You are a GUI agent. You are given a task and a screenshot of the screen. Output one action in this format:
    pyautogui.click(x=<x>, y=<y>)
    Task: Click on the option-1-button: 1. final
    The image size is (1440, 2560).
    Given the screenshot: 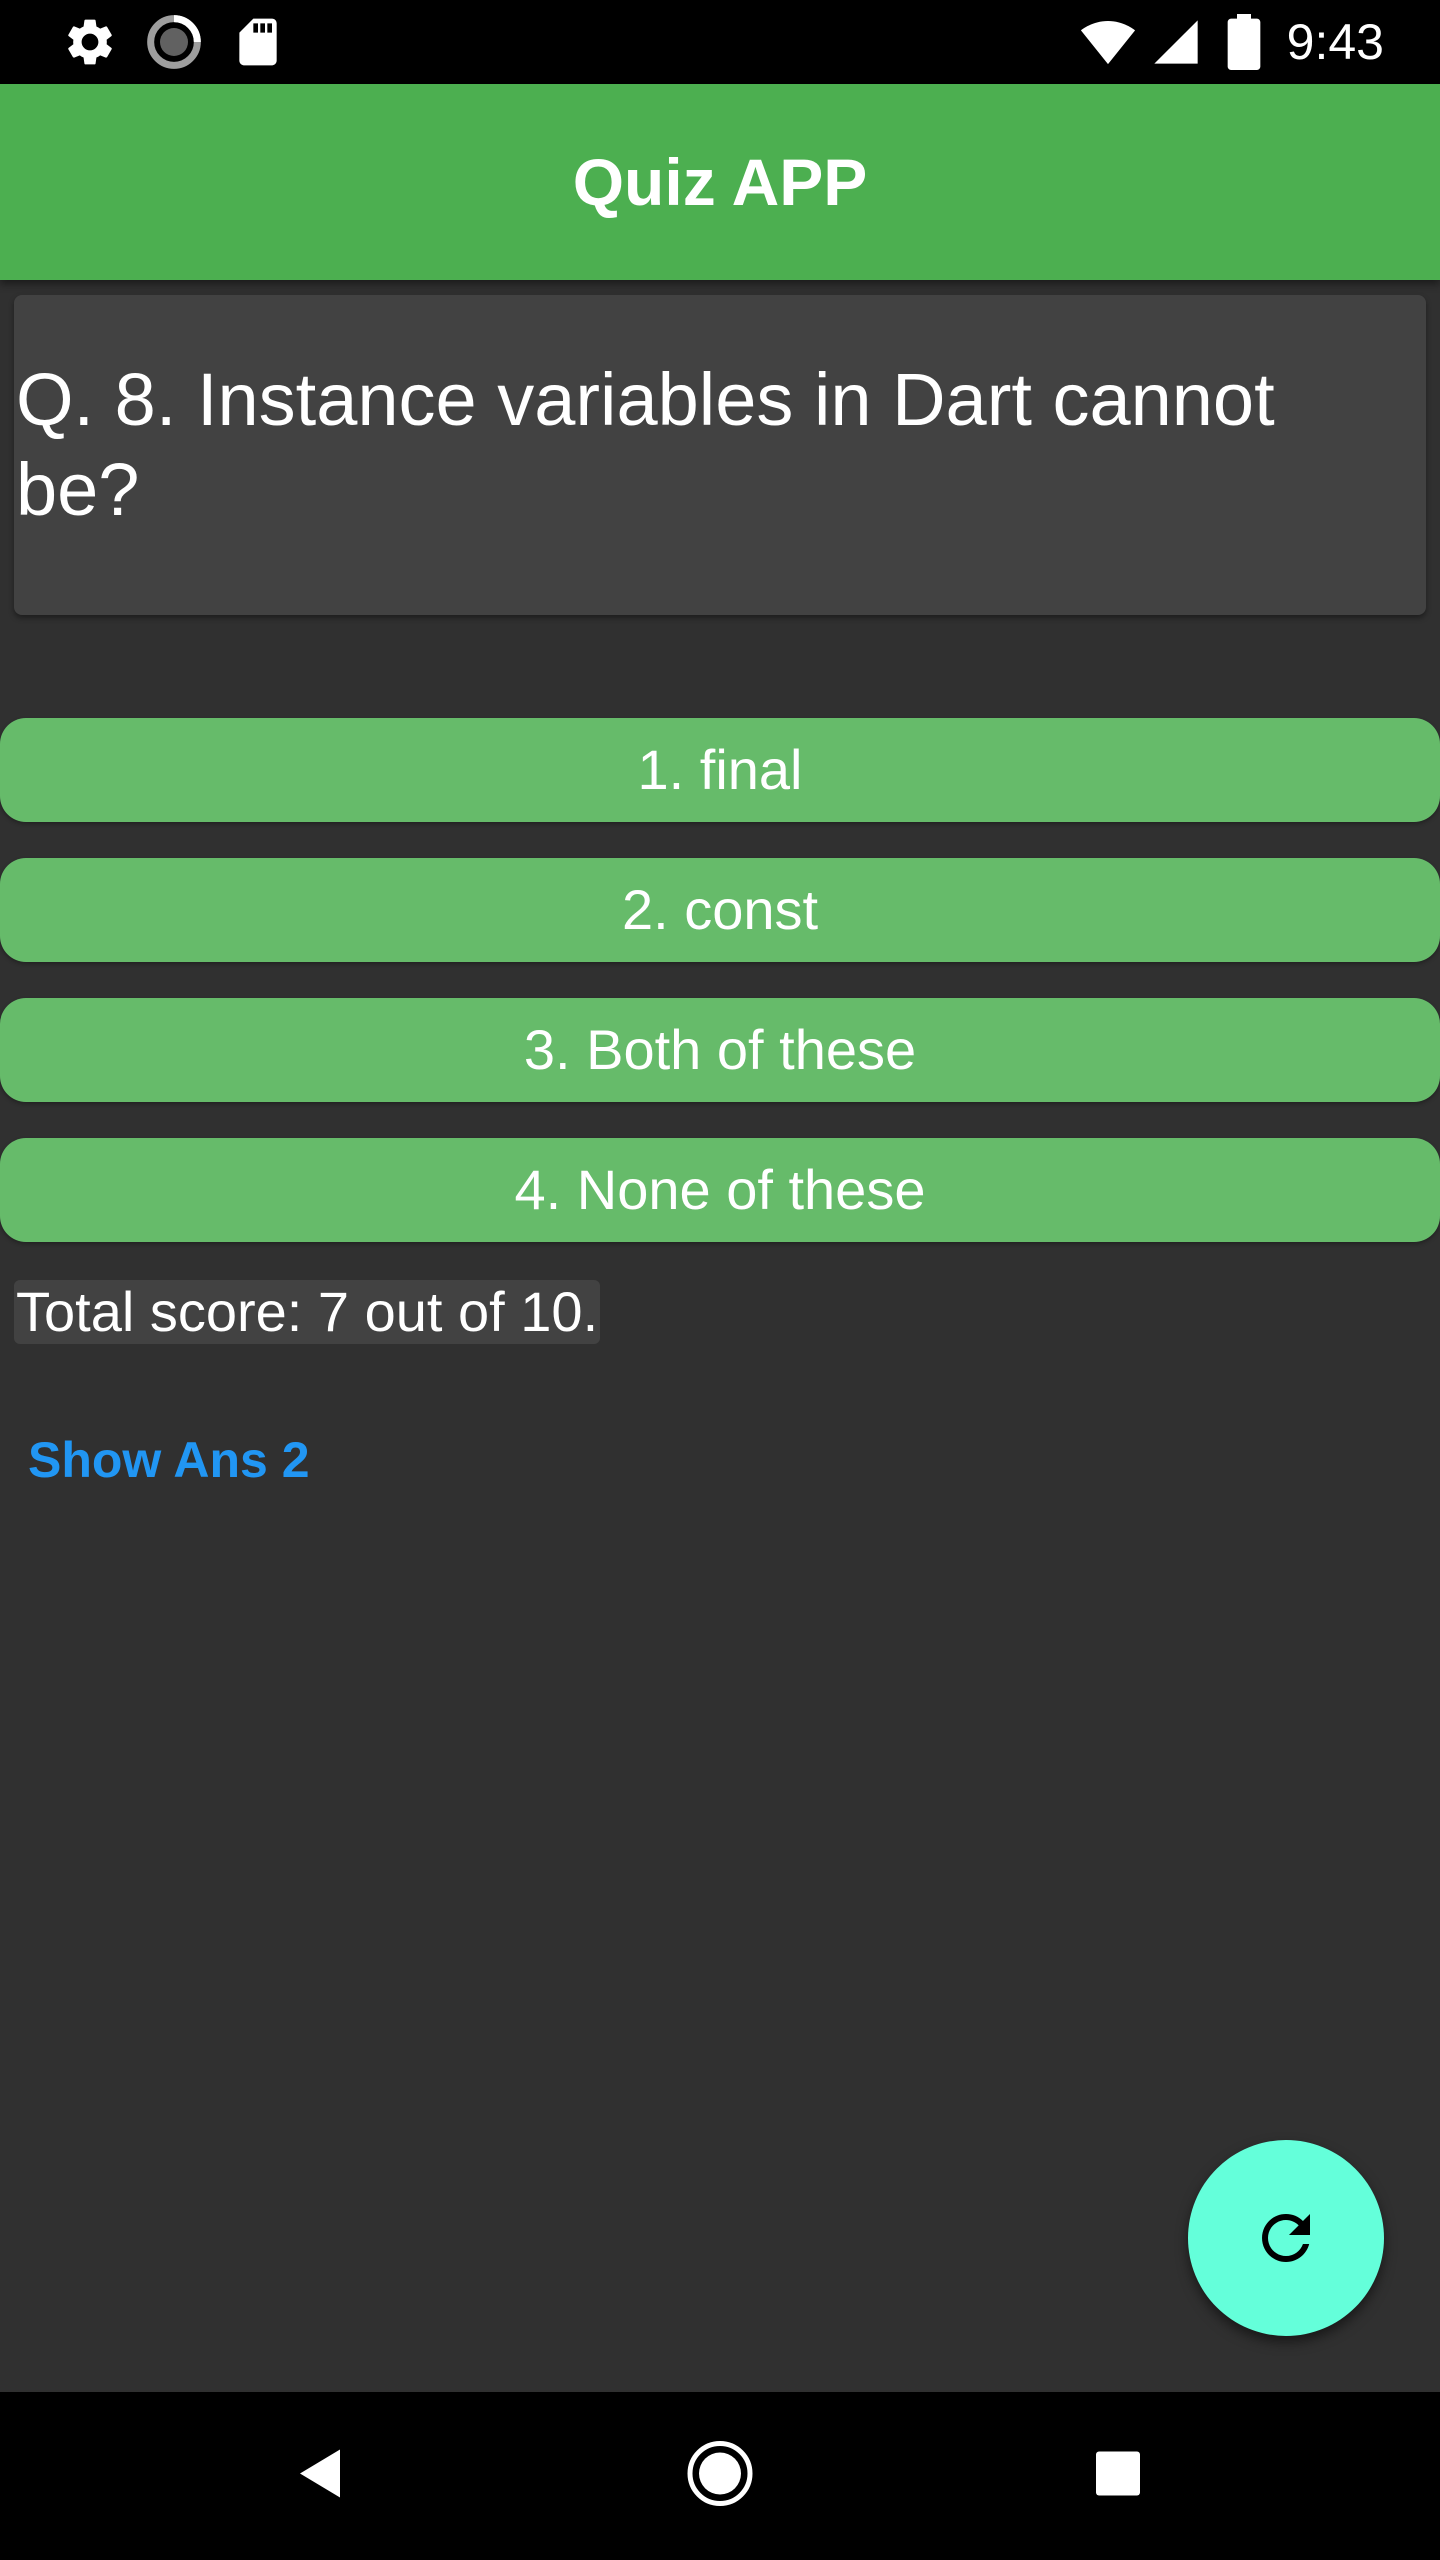 What is the action you would take?
    pyautogui.click(x=720, y=770)
    